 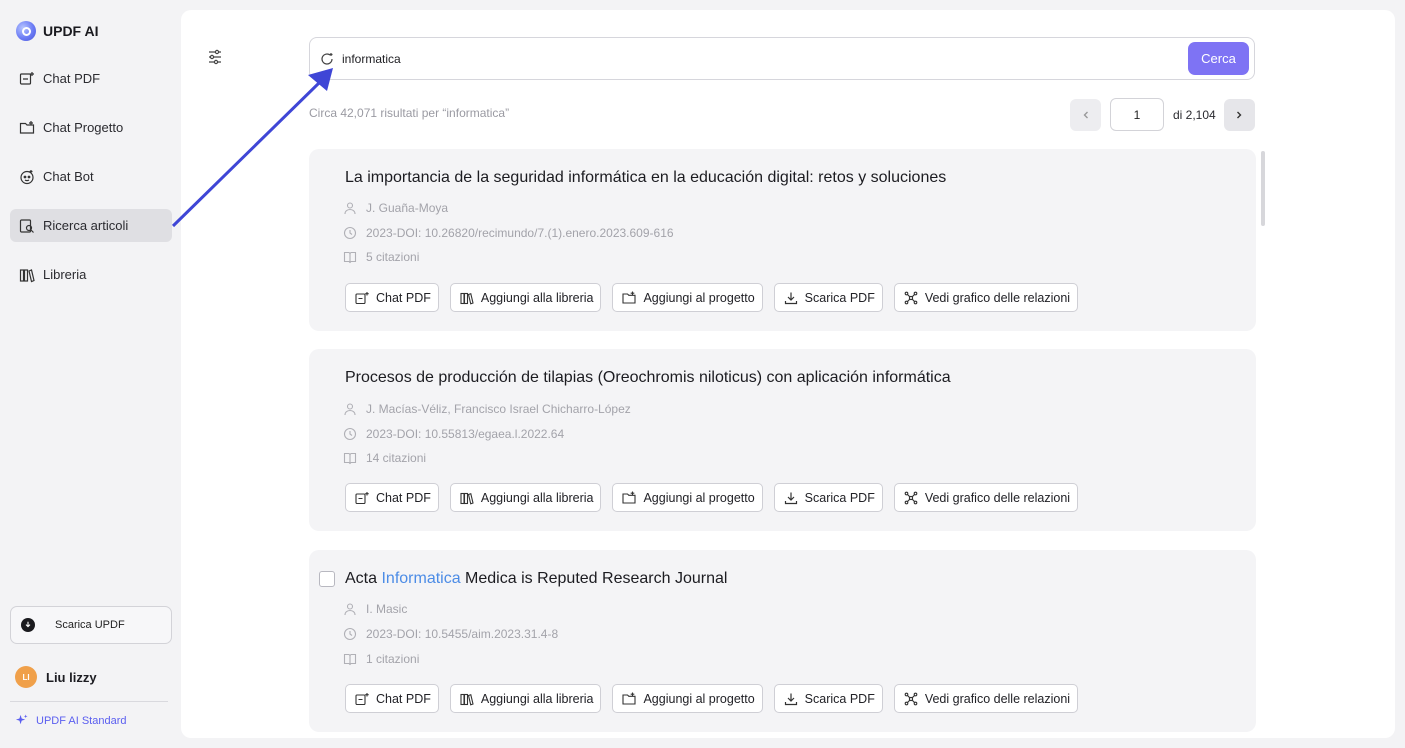 What do you see at coordinates (91, 78) in the screenshot?
I see `sidebar-item-chat-pdf: Chat PDF` at bounding box center [91, 78].